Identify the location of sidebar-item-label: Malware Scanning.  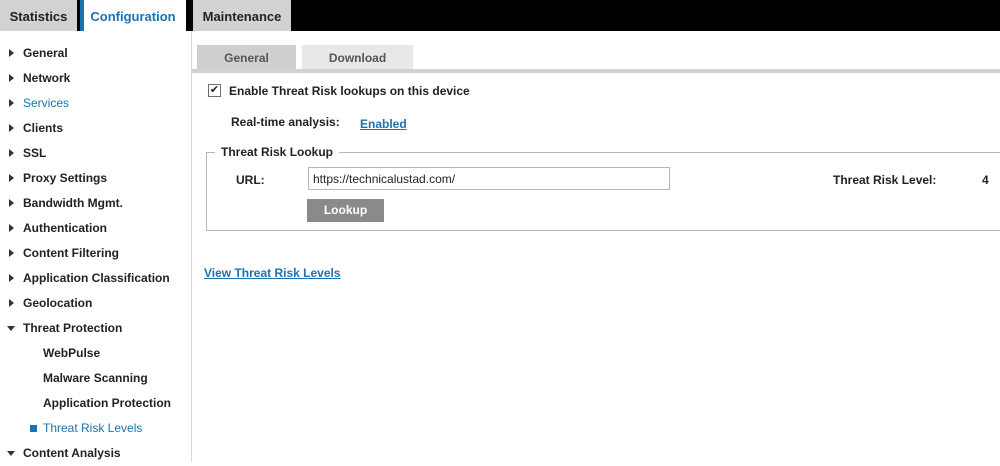
(95, 378).